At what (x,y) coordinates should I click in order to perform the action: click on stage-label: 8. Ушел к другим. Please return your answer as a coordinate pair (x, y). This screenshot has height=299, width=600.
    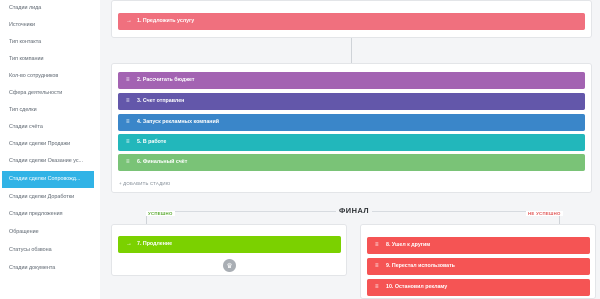
    Looking at the image, I should click on (408, 245).